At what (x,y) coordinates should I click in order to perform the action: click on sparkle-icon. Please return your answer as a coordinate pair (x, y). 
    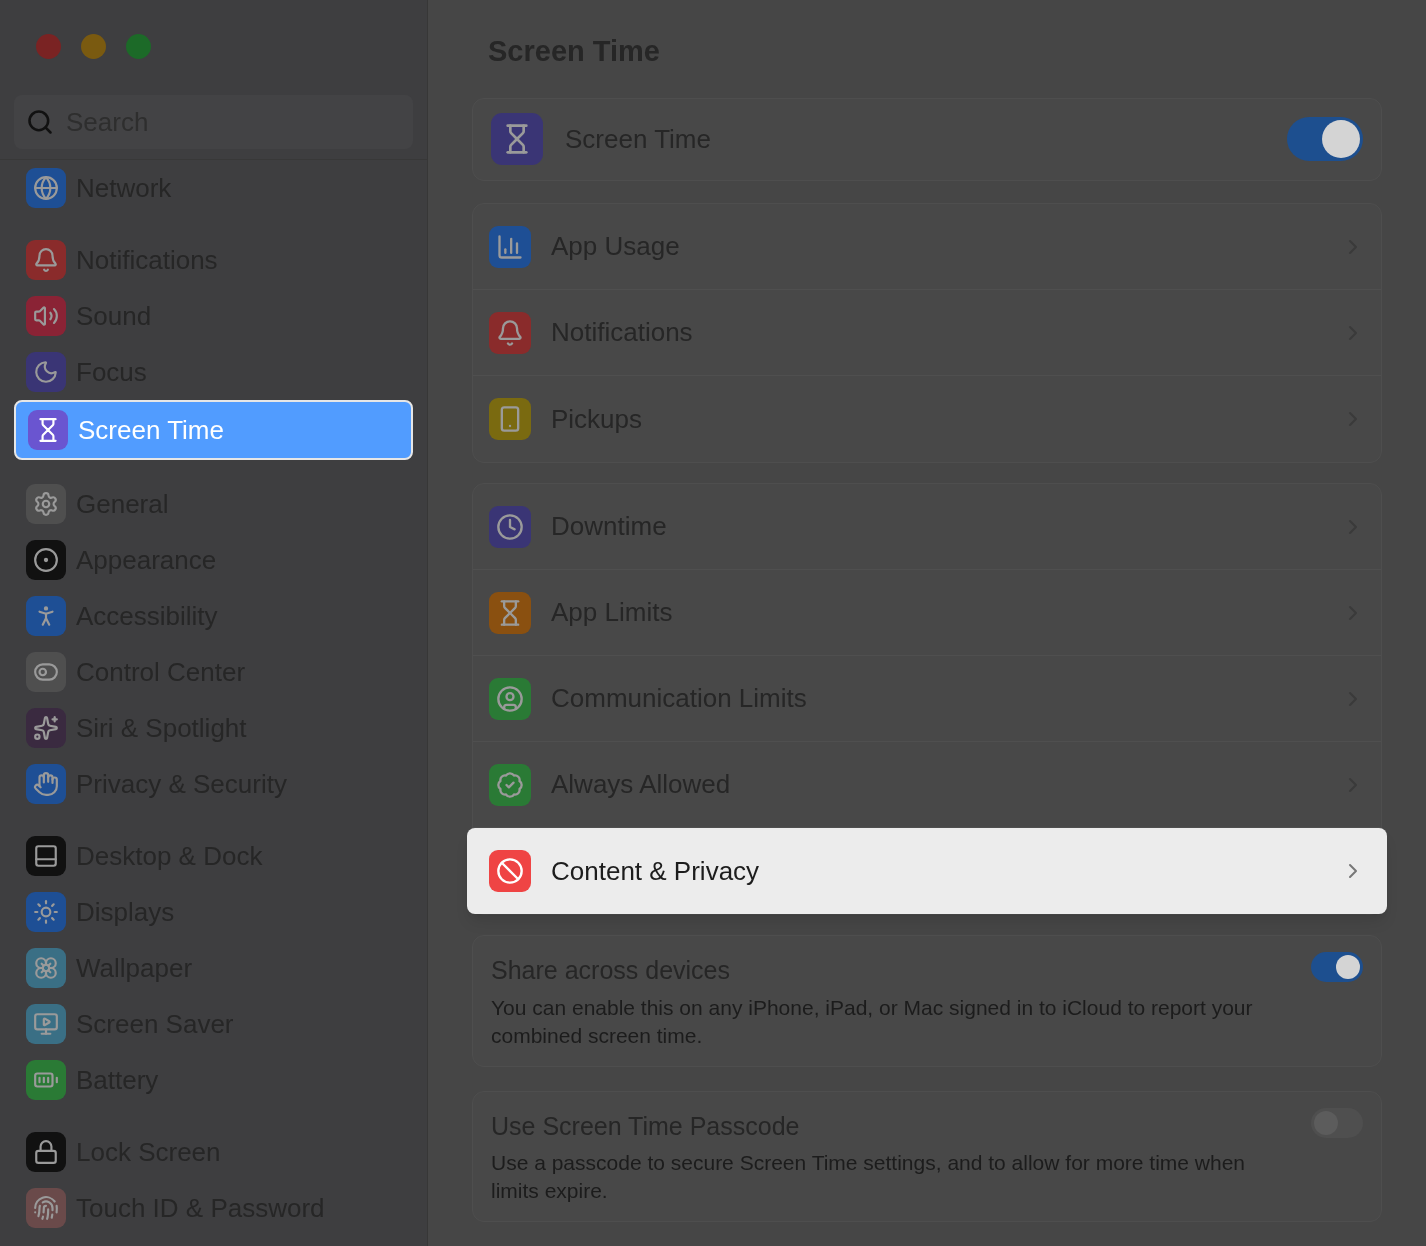
    Looking at the image, I should click on (46, 728).